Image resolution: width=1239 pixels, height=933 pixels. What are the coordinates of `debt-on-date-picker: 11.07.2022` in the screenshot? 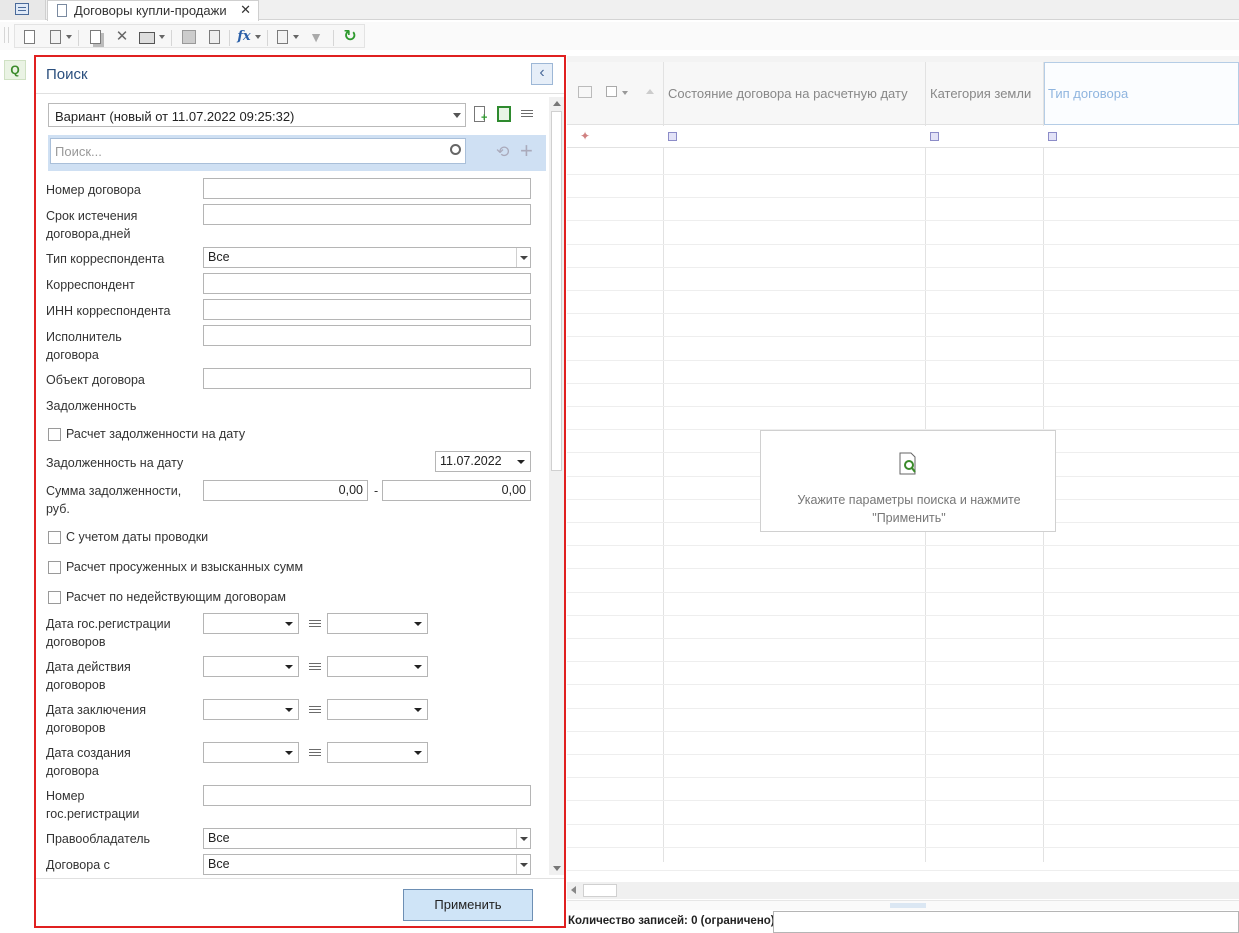 It's located at (483, 461).